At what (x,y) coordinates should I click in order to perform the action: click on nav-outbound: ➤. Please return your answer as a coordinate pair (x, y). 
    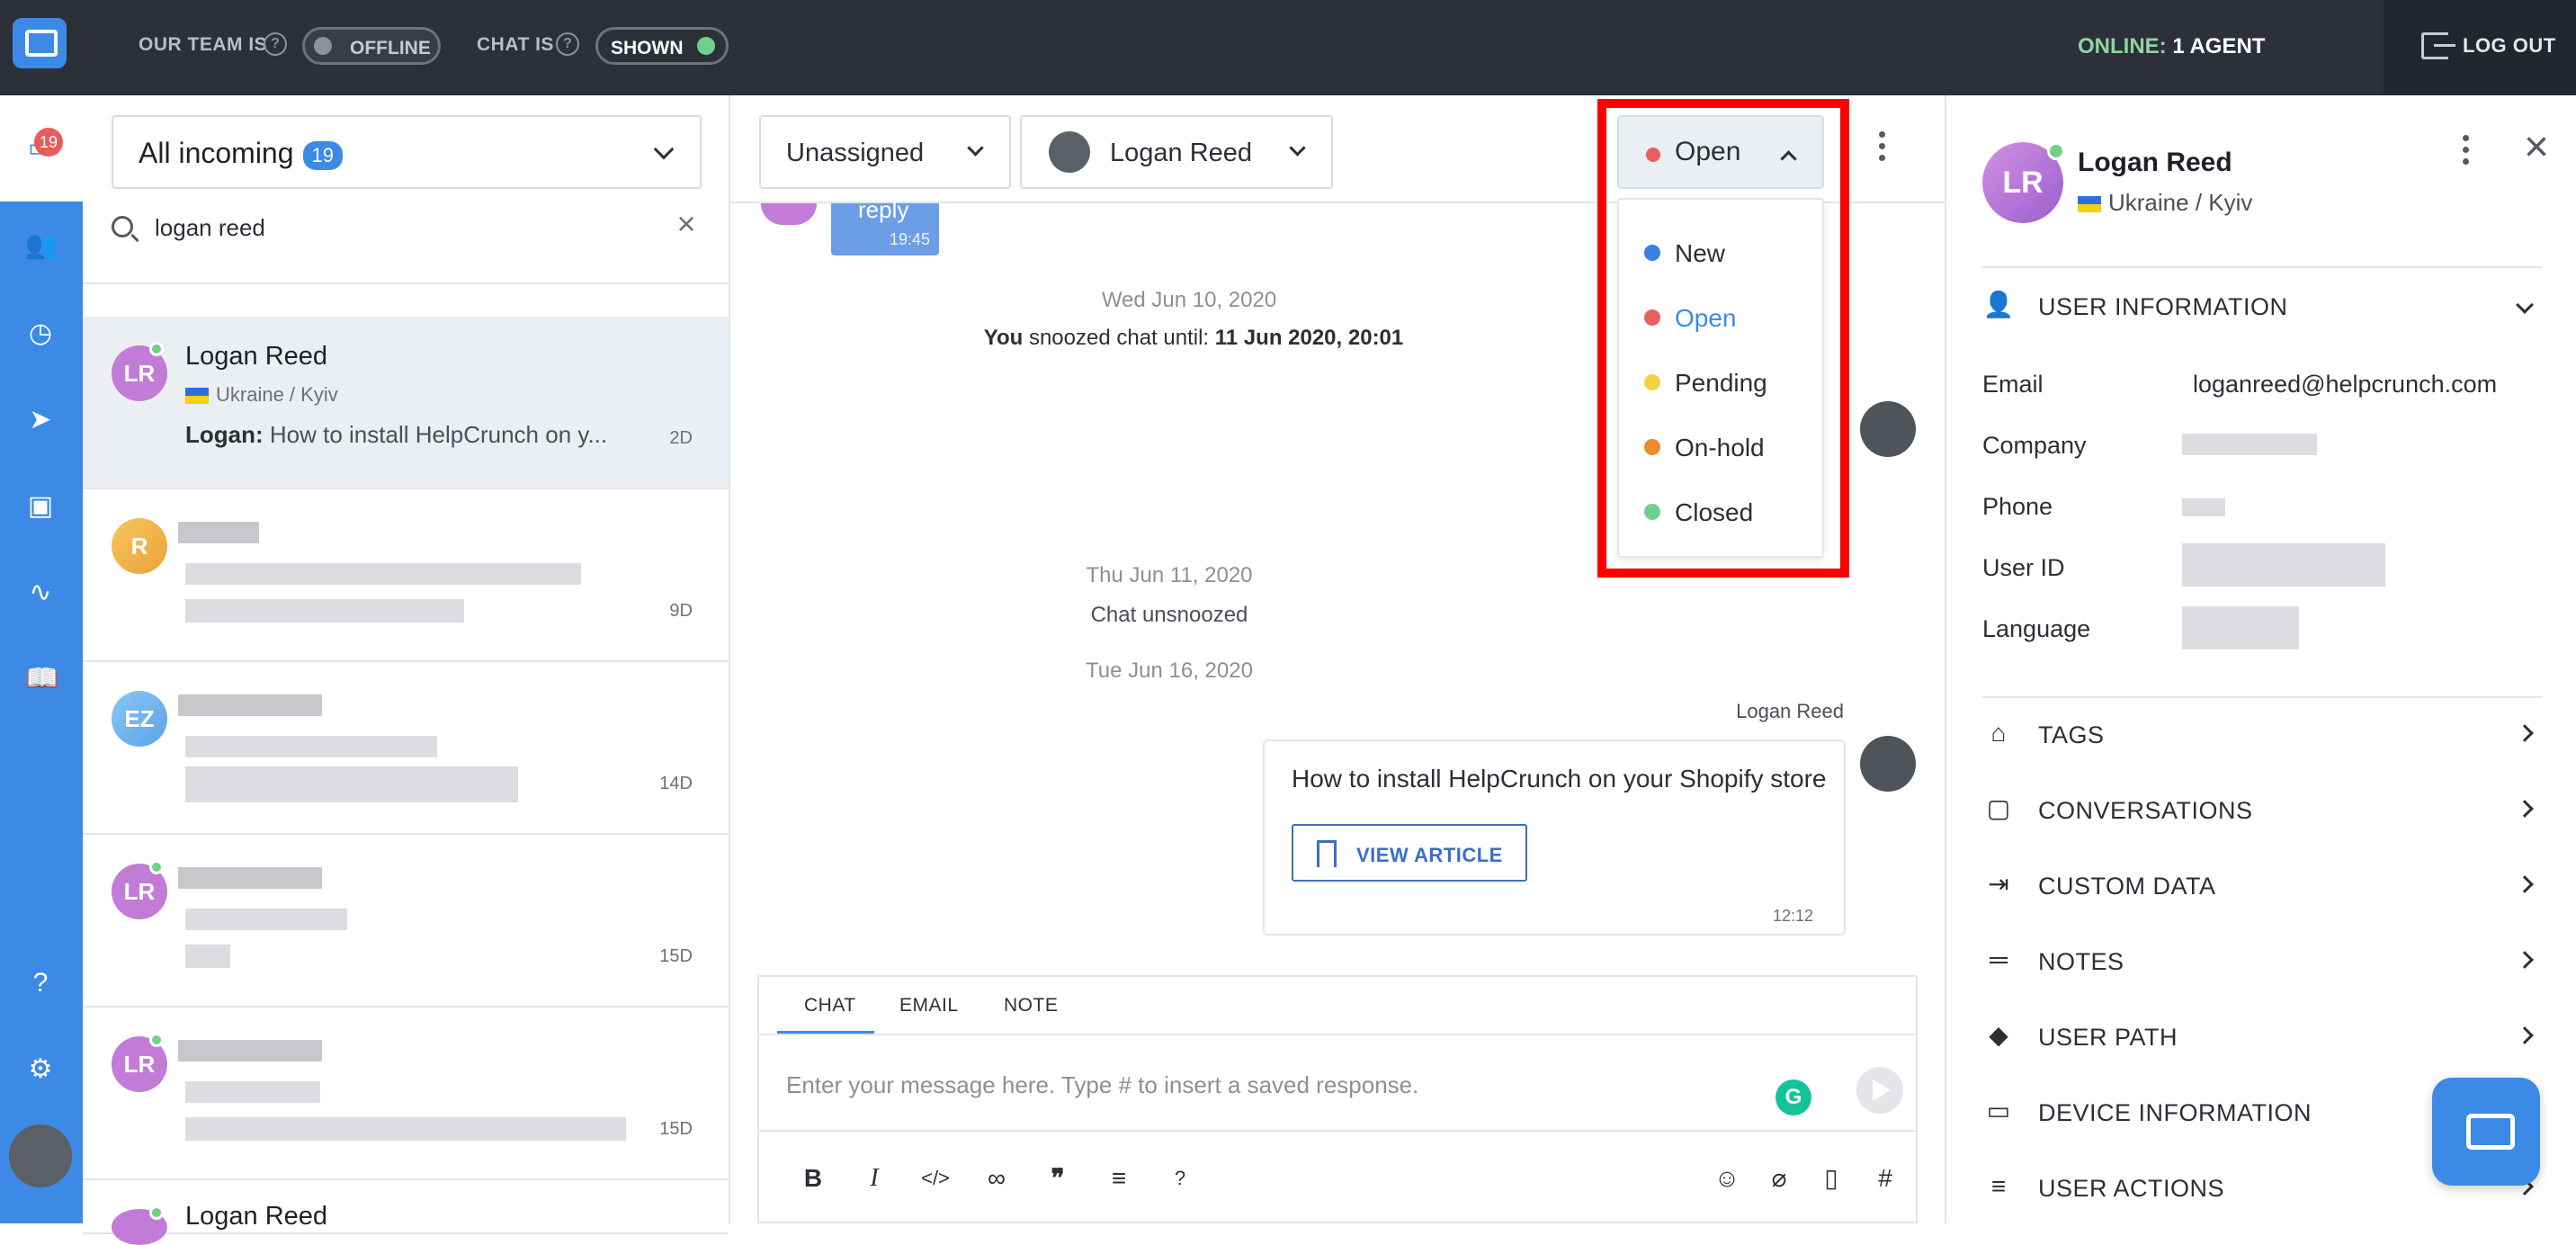
    Looking at the image, I should click on (41, 420).